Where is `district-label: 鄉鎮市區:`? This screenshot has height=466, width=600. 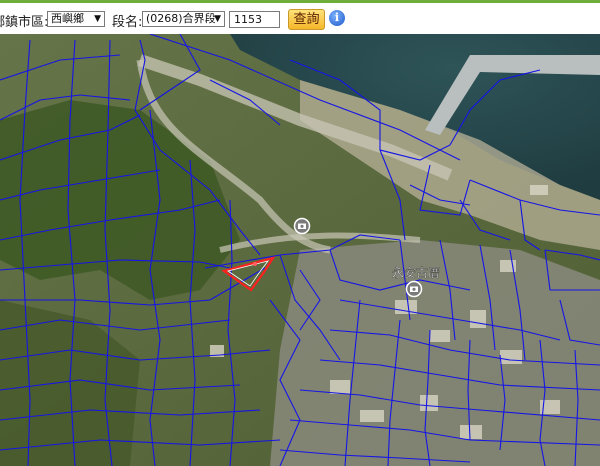
district-label: 鄉鎮市區: is located at coordinates (24, 22).